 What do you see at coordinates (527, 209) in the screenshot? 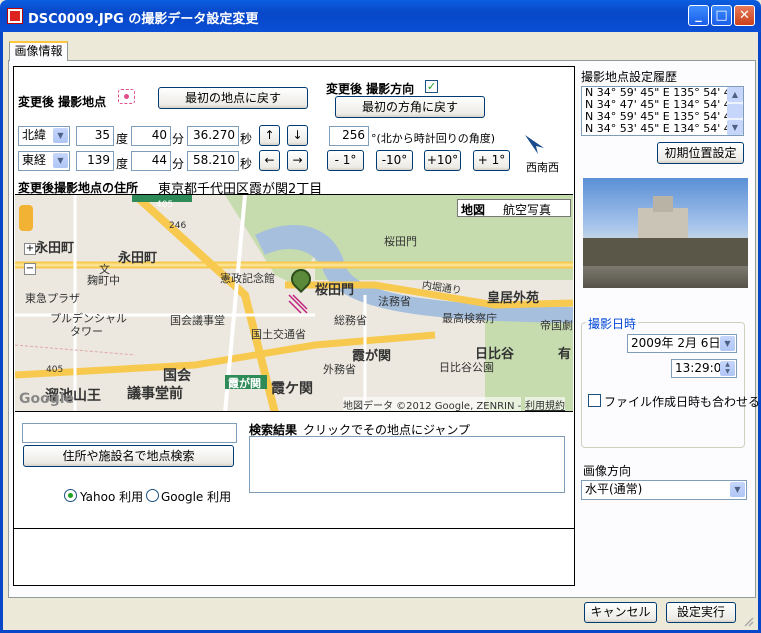
I see `map-type-aerial-button: 航空写真` at bounding box center [527, 209].